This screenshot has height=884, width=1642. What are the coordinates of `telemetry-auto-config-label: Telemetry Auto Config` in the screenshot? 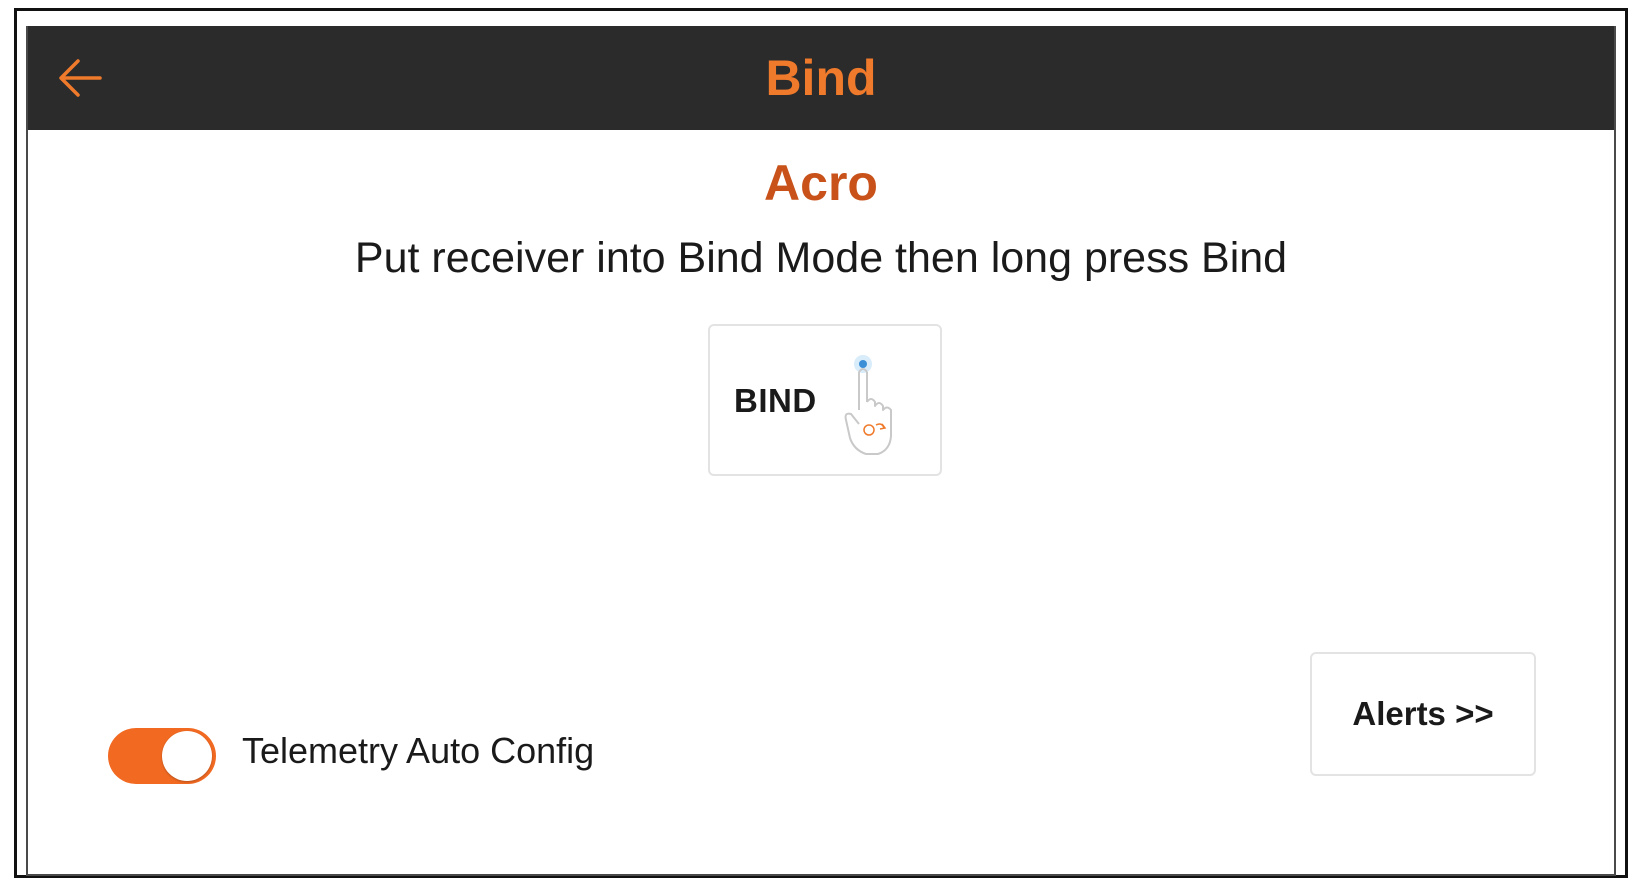 It's located at (418, 750).